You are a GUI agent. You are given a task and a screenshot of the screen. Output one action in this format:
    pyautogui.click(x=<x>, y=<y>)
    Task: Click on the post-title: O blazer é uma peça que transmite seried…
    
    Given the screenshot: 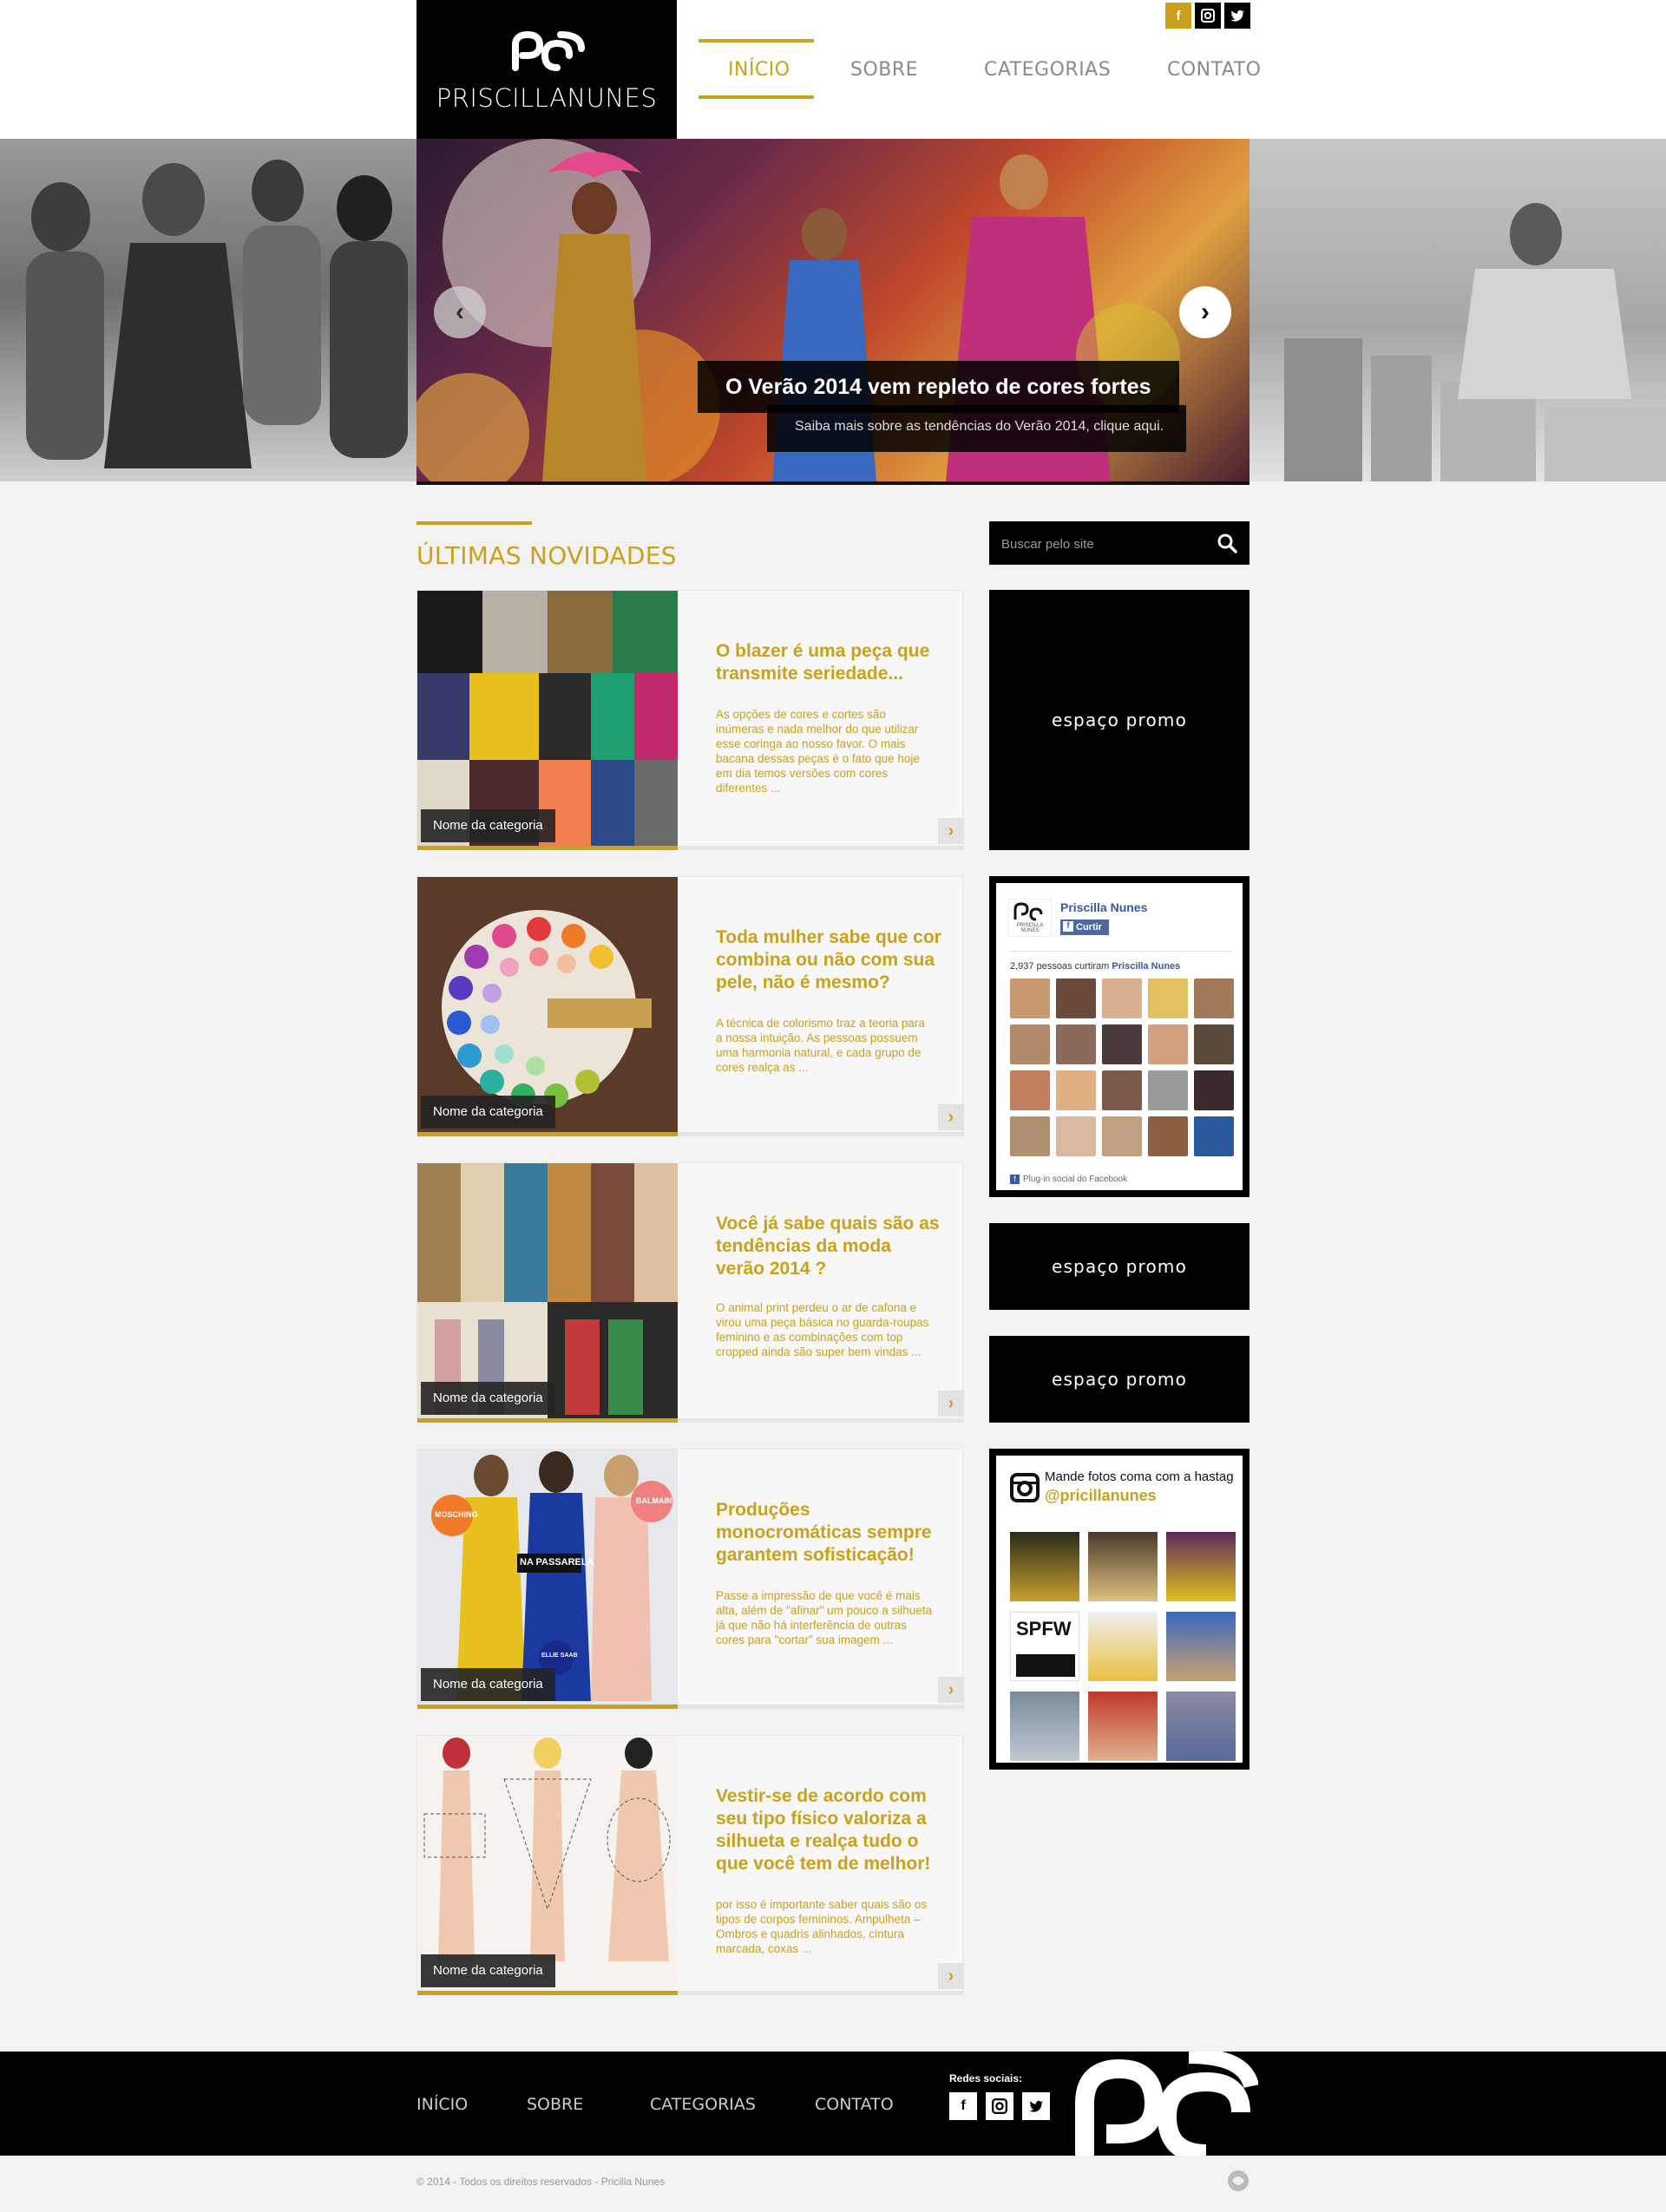 What is the action you would take?
    pyautogui.click(x=828, y=662)
    